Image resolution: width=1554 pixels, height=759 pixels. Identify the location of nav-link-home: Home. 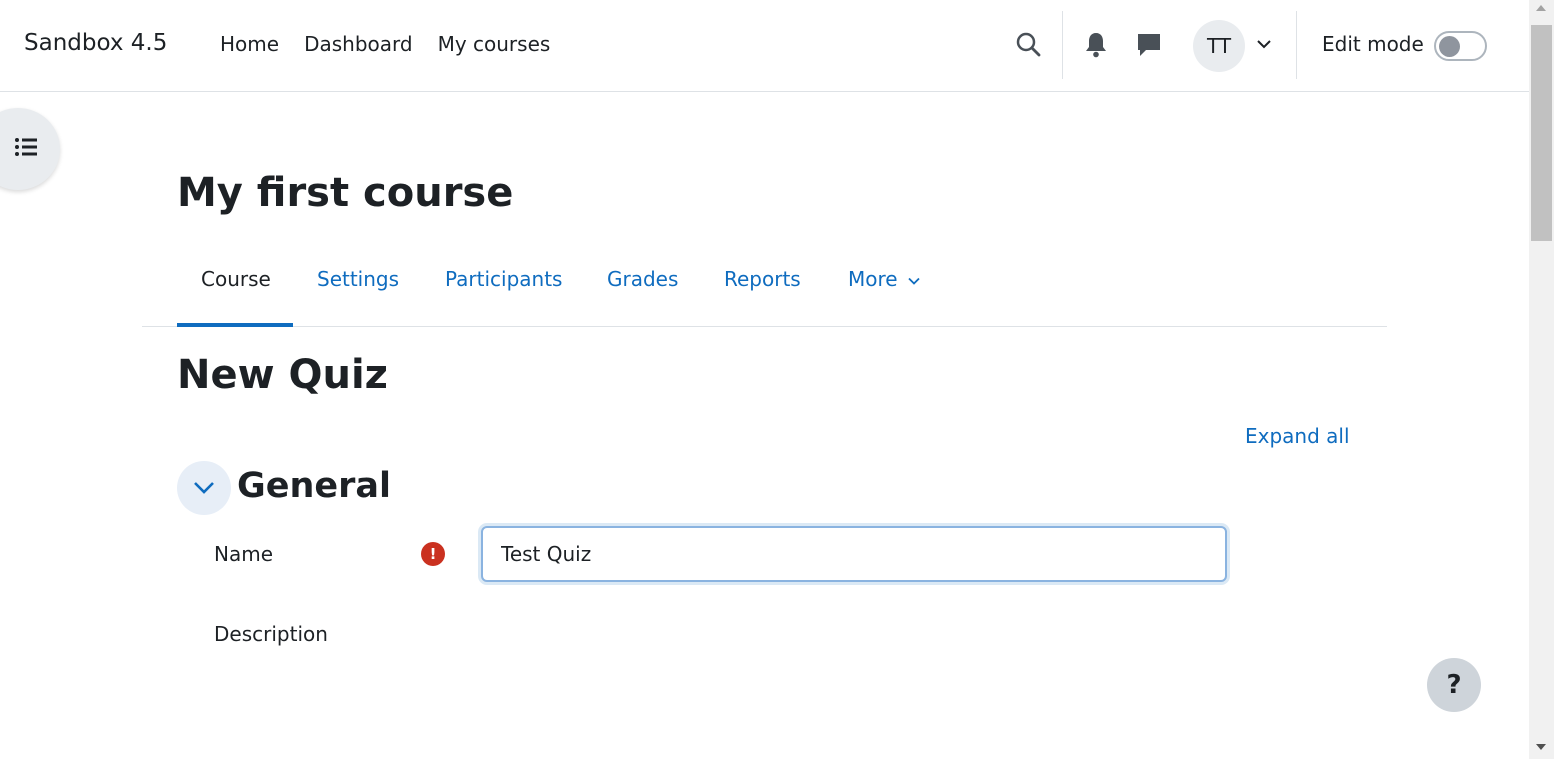
(249, 44).